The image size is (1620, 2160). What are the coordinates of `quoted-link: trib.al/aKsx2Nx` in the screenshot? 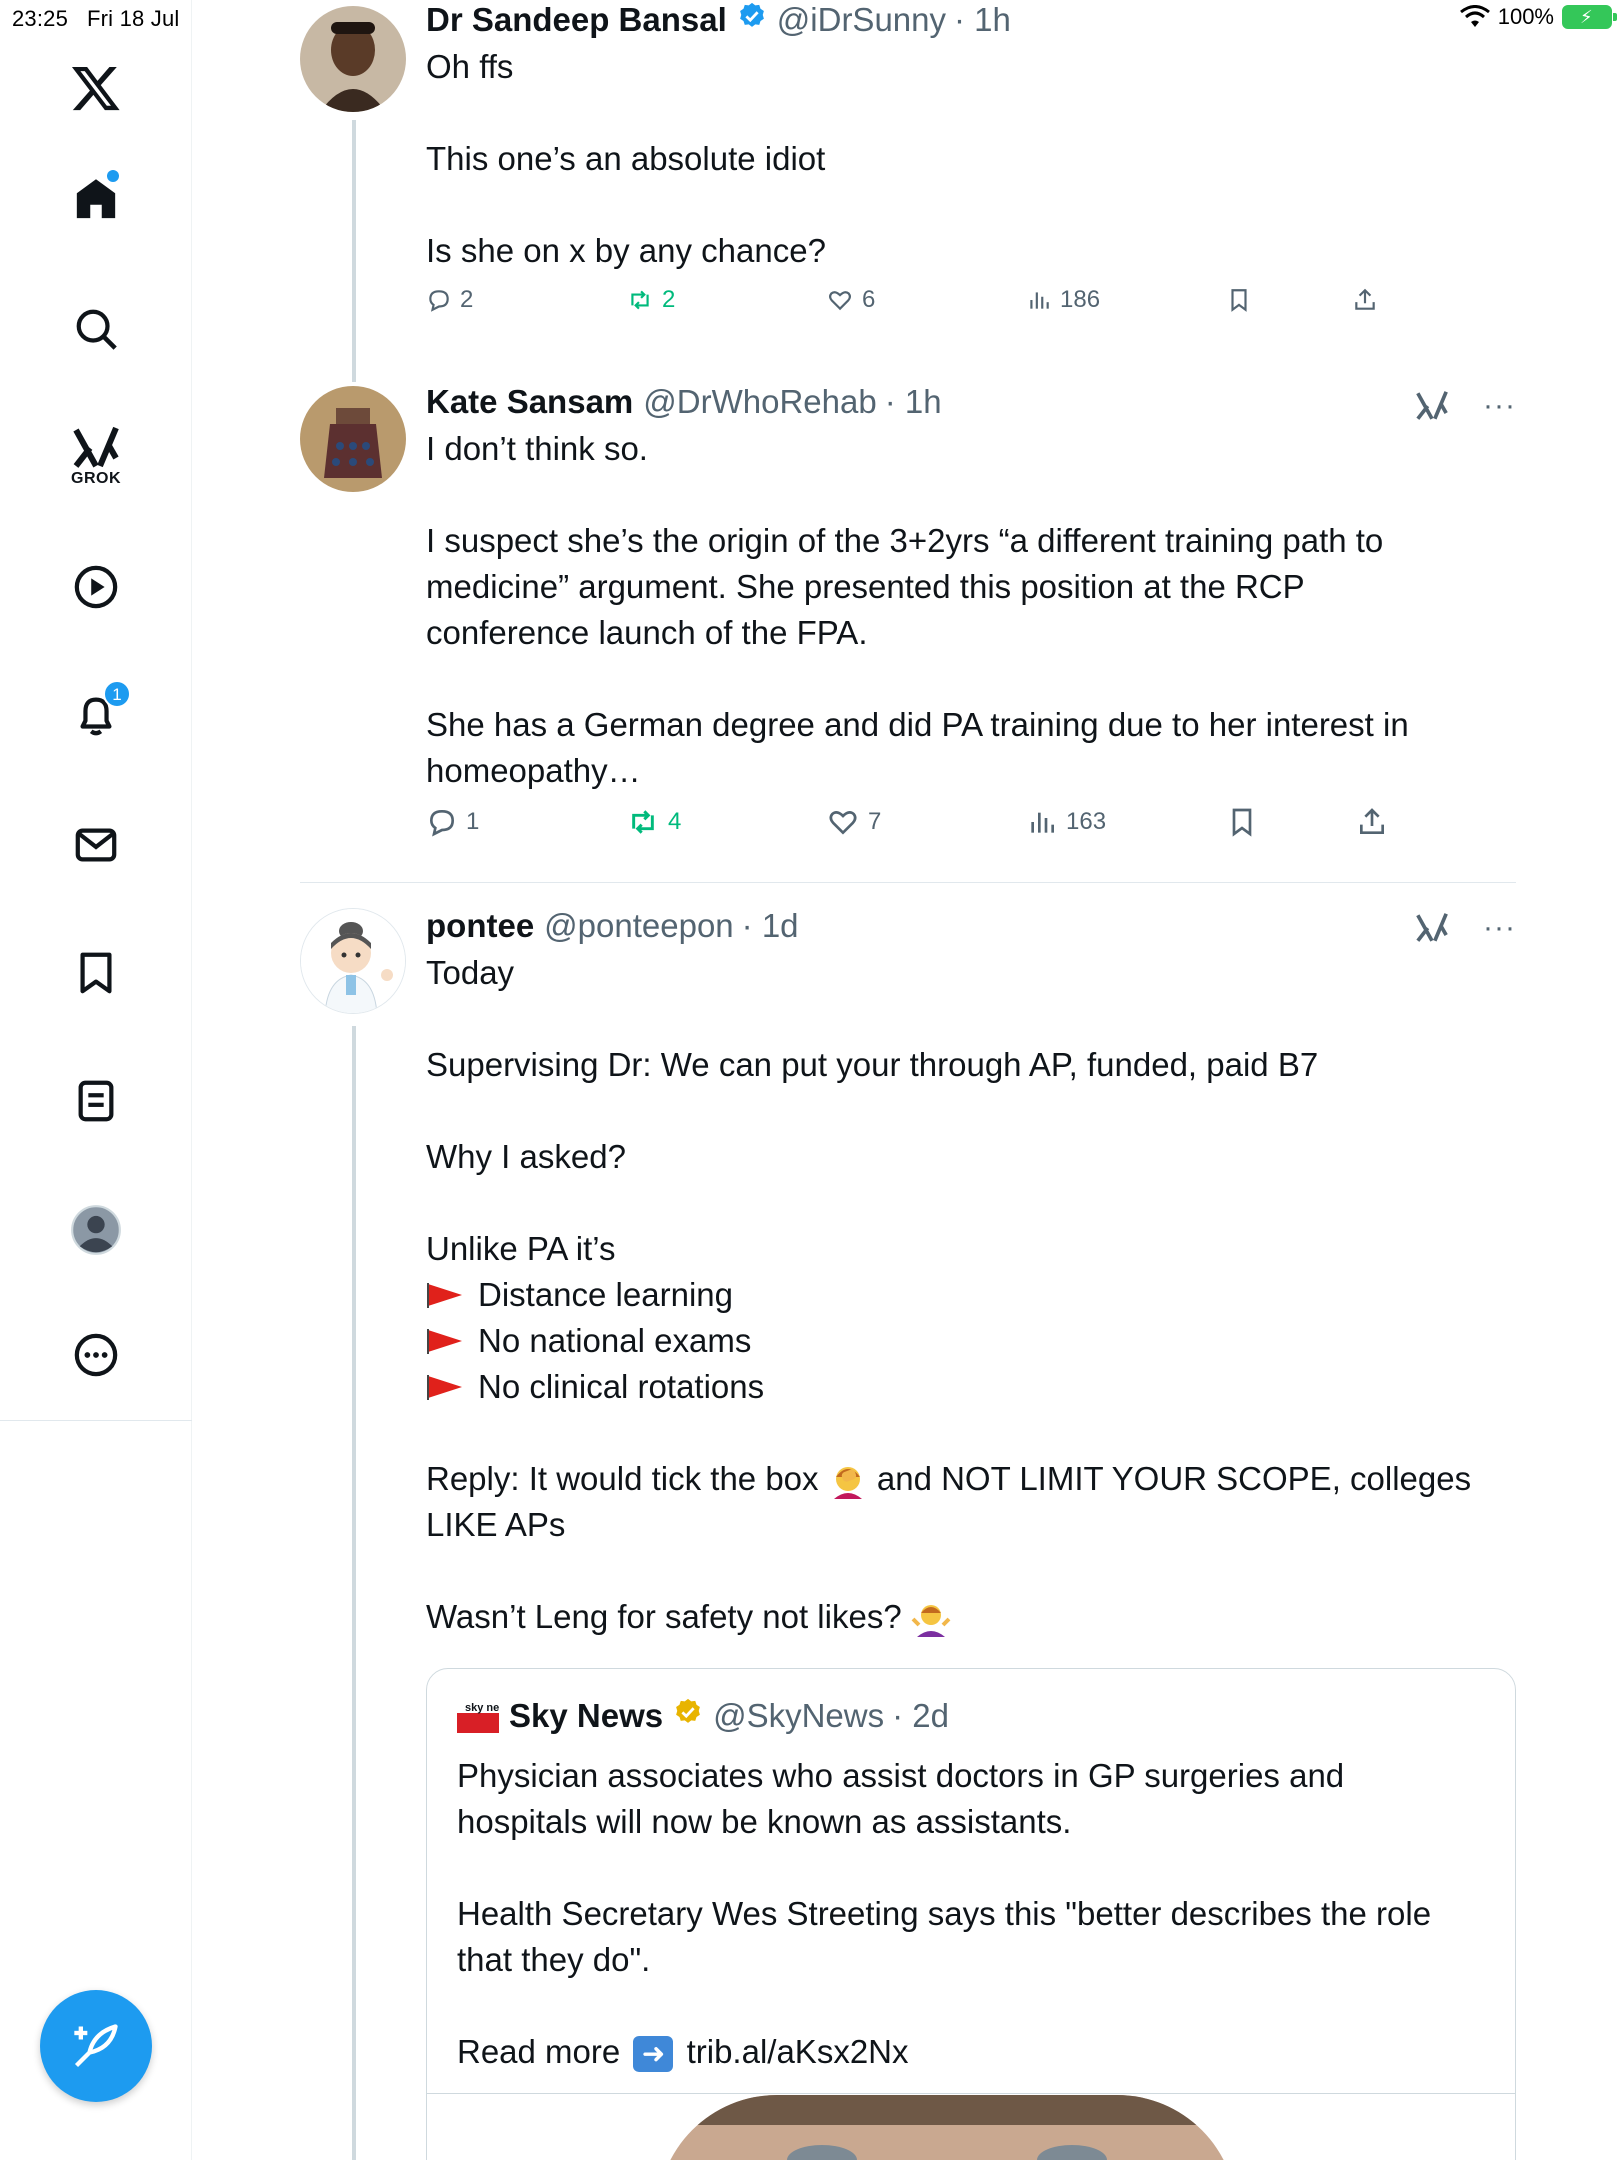 It's located at (798, 2051).